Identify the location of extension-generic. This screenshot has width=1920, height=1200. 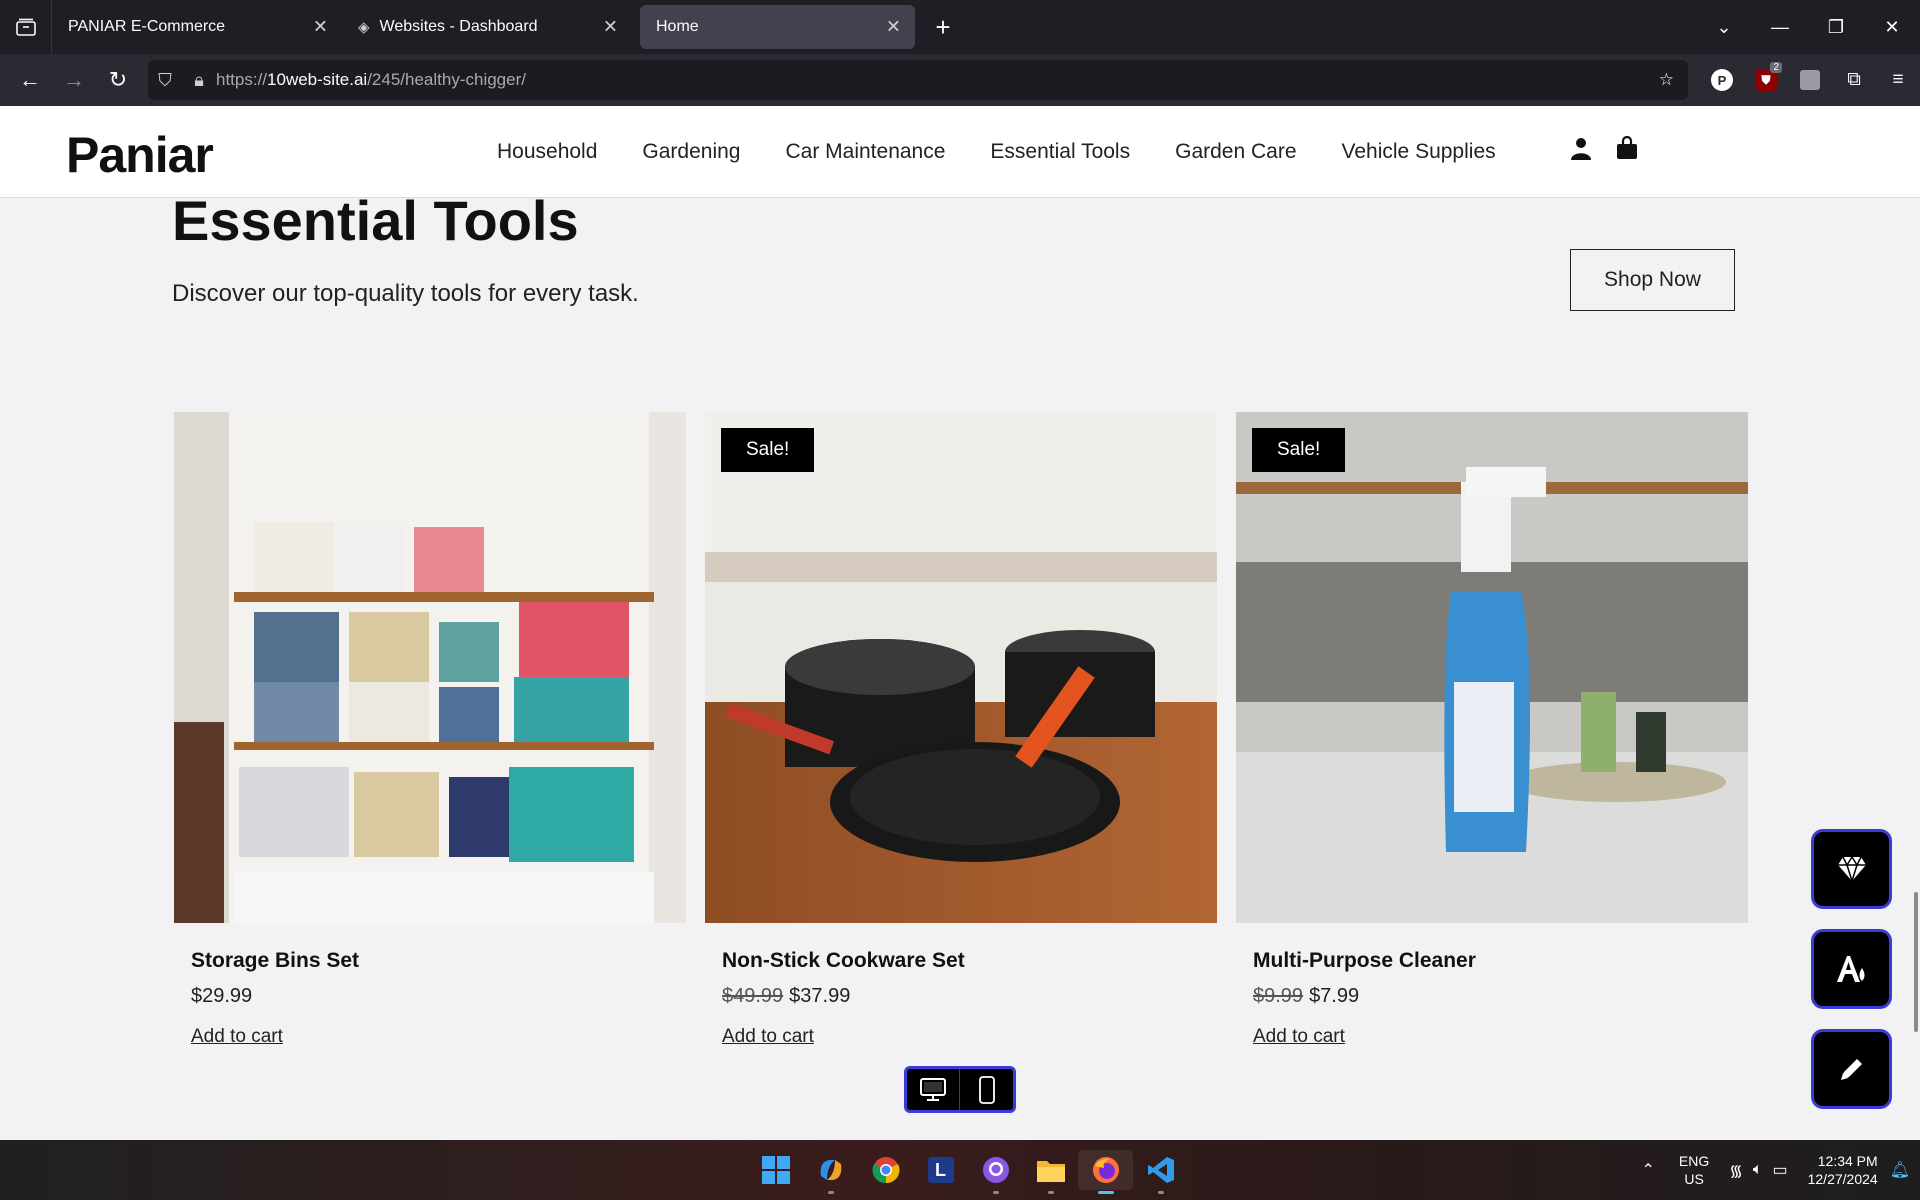
(1810, 80).